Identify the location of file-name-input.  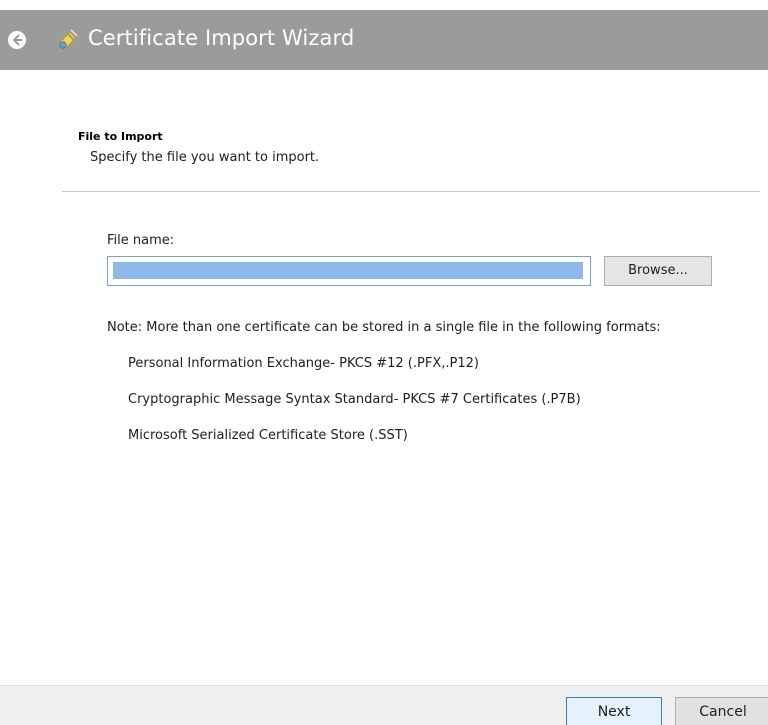
(349, 271).